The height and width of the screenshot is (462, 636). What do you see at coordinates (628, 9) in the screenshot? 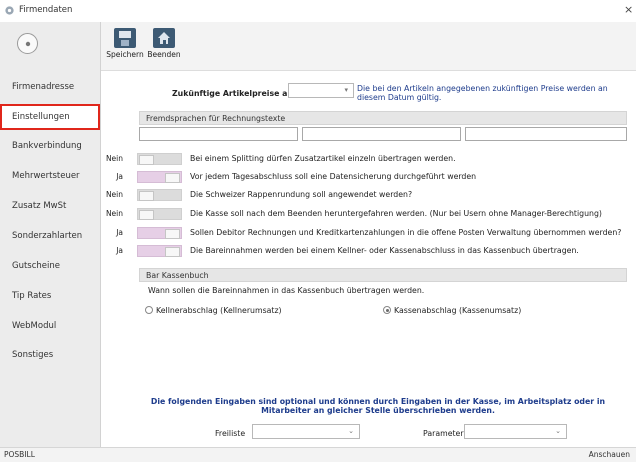
I see `close-icon: ×` at bounding box center [628, 9].